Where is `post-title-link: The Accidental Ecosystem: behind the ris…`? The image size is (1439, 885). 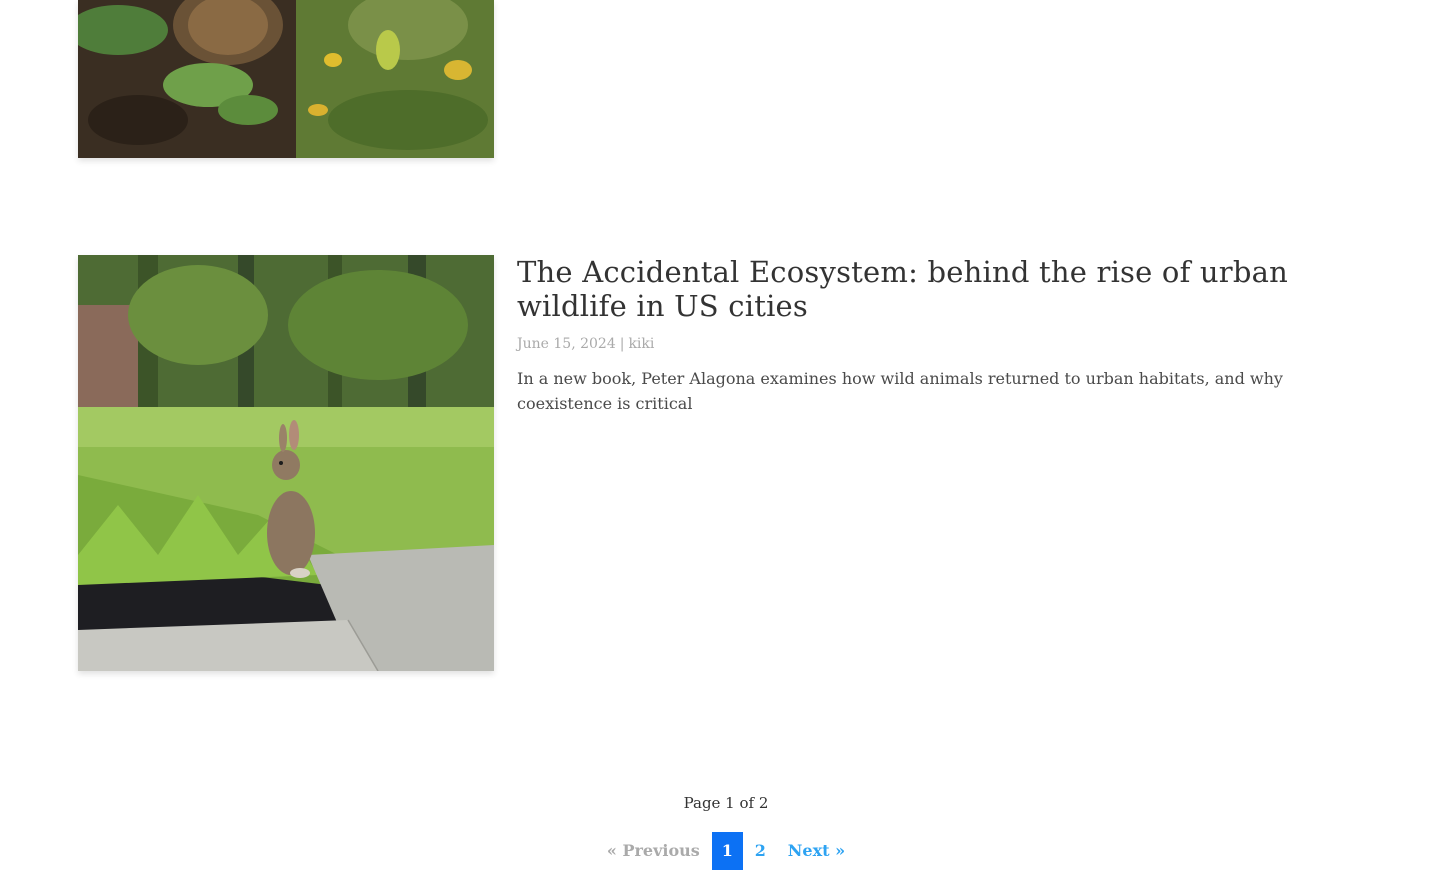
post-title-link: The Accidental Ecosystem: behind the ris… is located at coordinates (947, 289).